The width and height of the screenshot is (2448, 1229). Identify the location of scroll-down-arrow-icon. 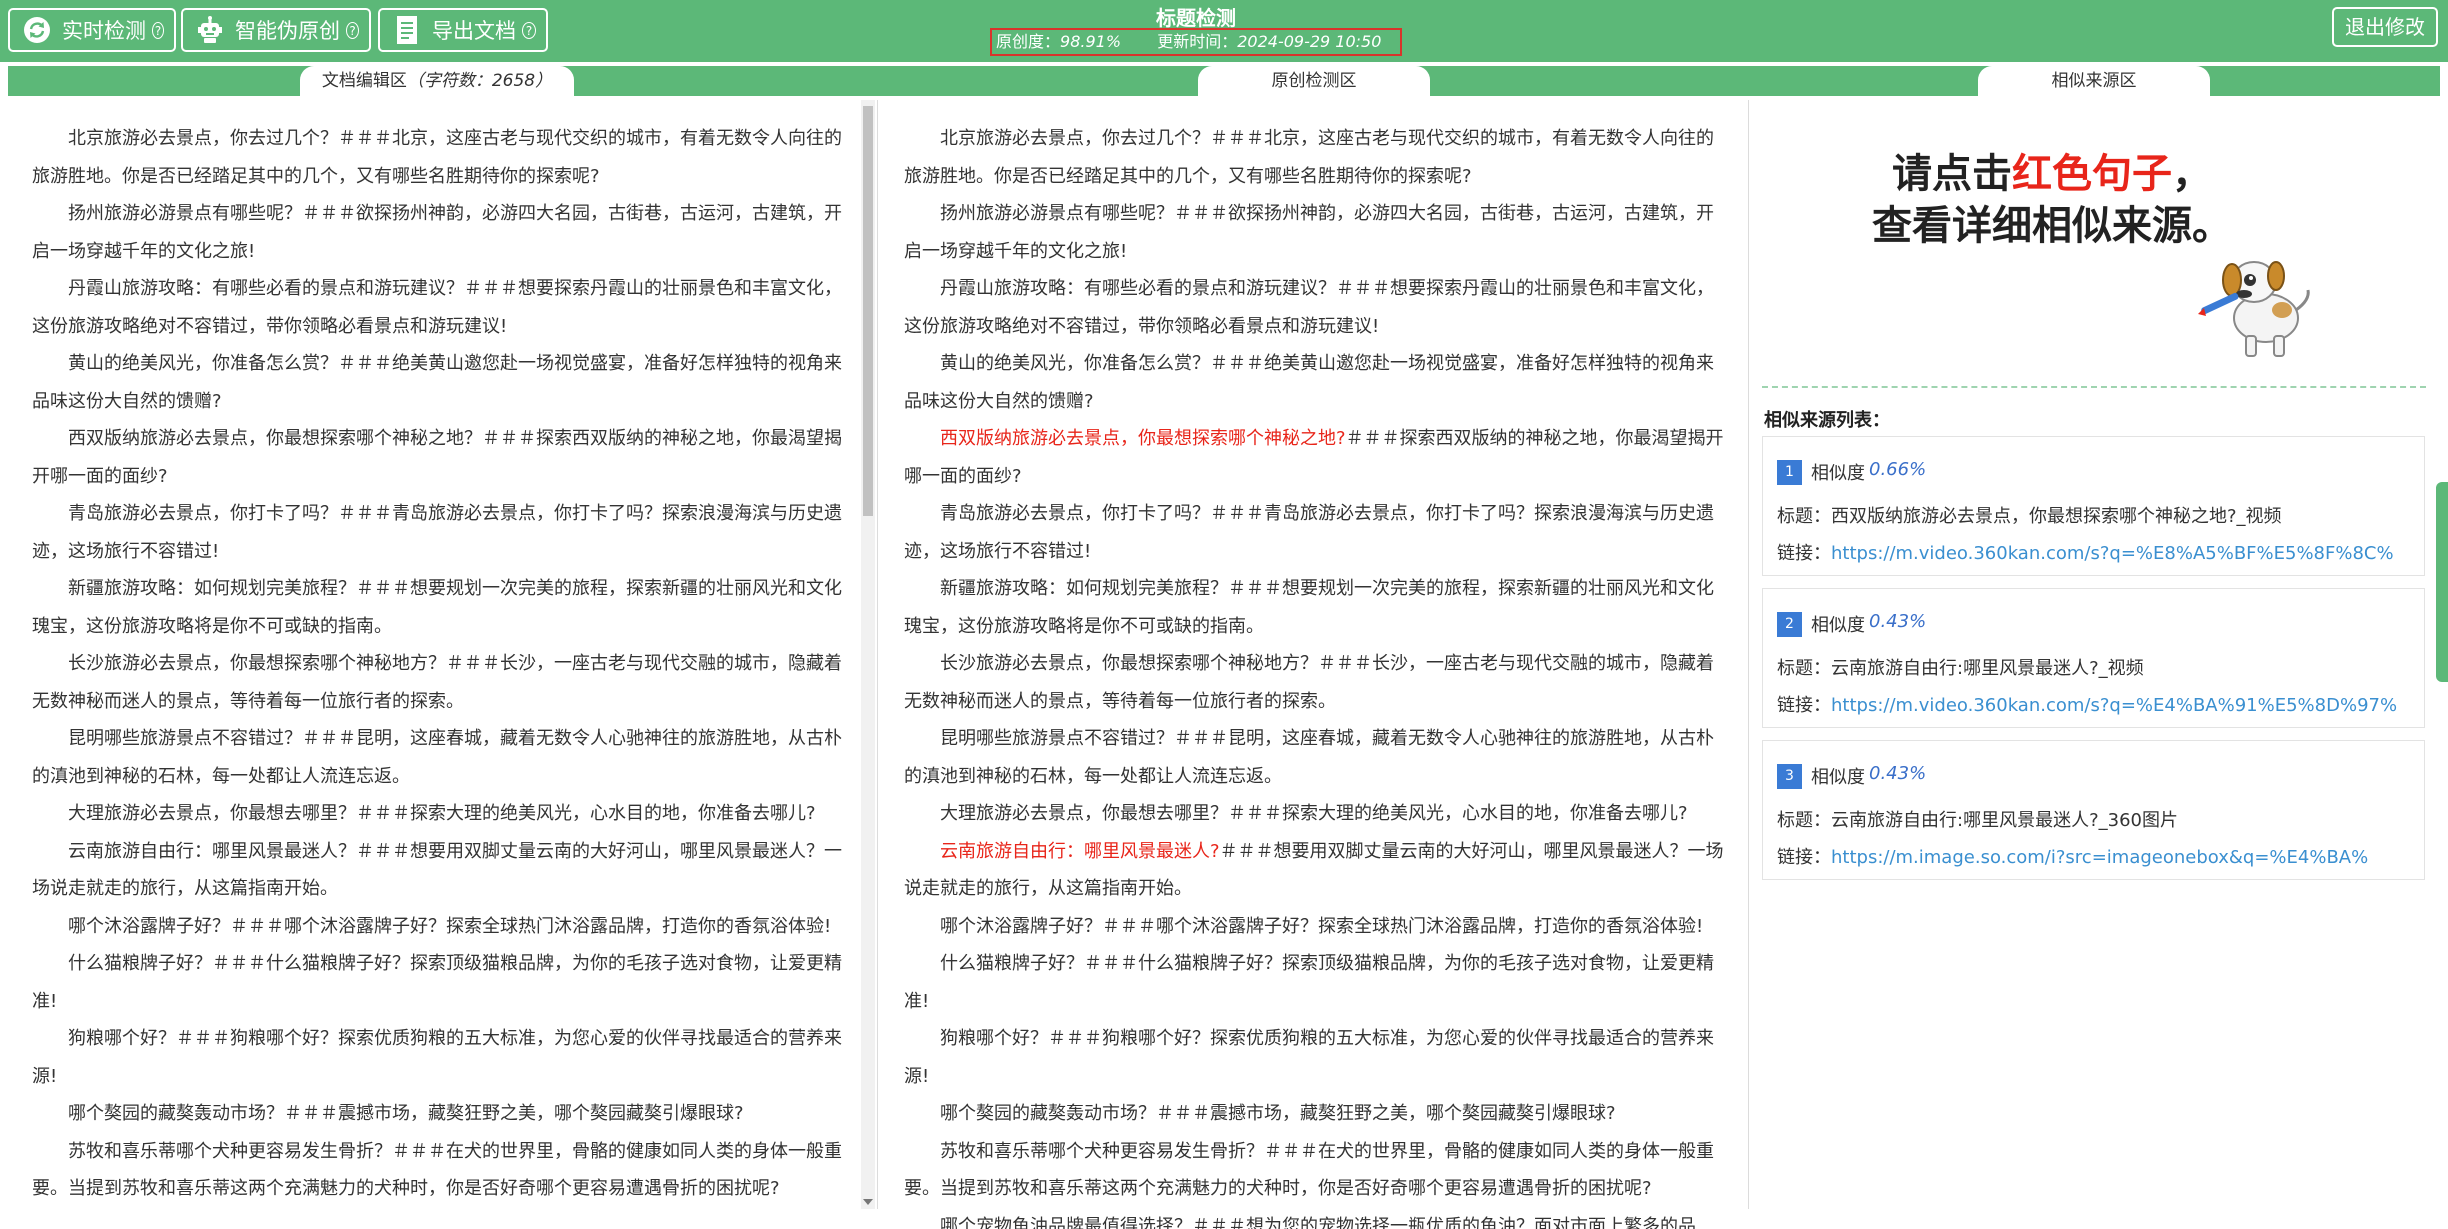
(868, 1202).